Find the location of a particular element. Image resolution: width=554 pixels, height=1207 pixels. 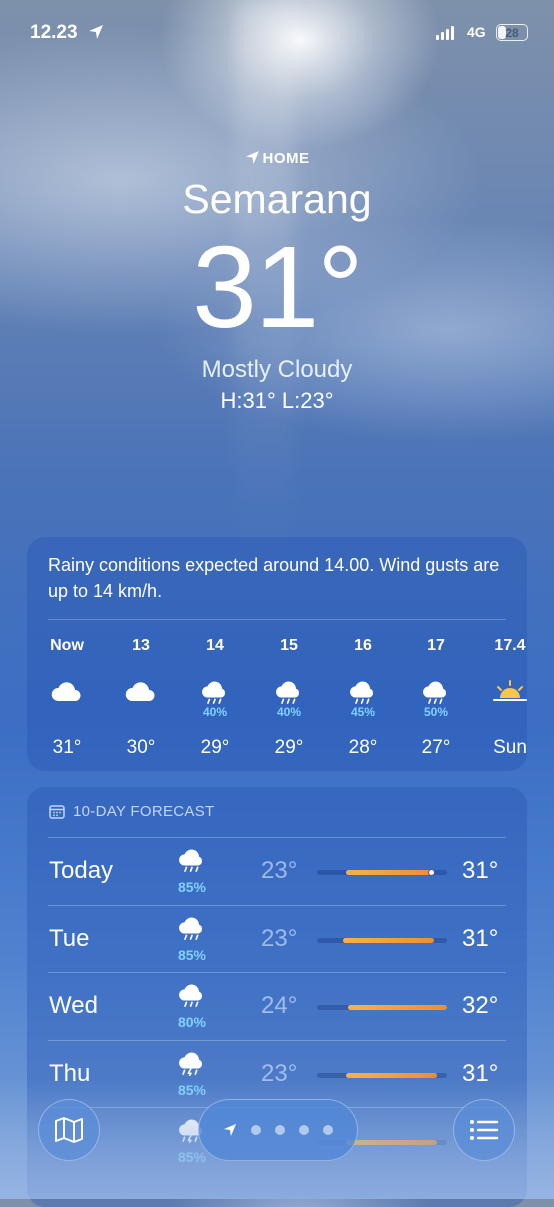

hour-temperature: 30° is located at coordinates (141, 747).